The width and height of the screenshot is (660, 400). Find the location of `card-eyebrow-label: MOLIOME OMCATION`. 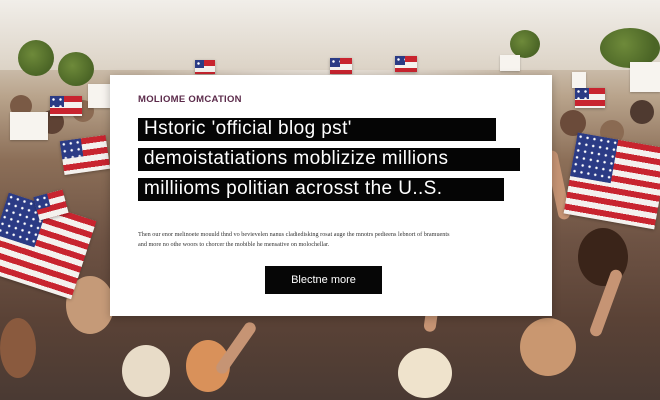

card-eyebrow-label: MOLIOME OMCATION is located at coordinates (190, 99).